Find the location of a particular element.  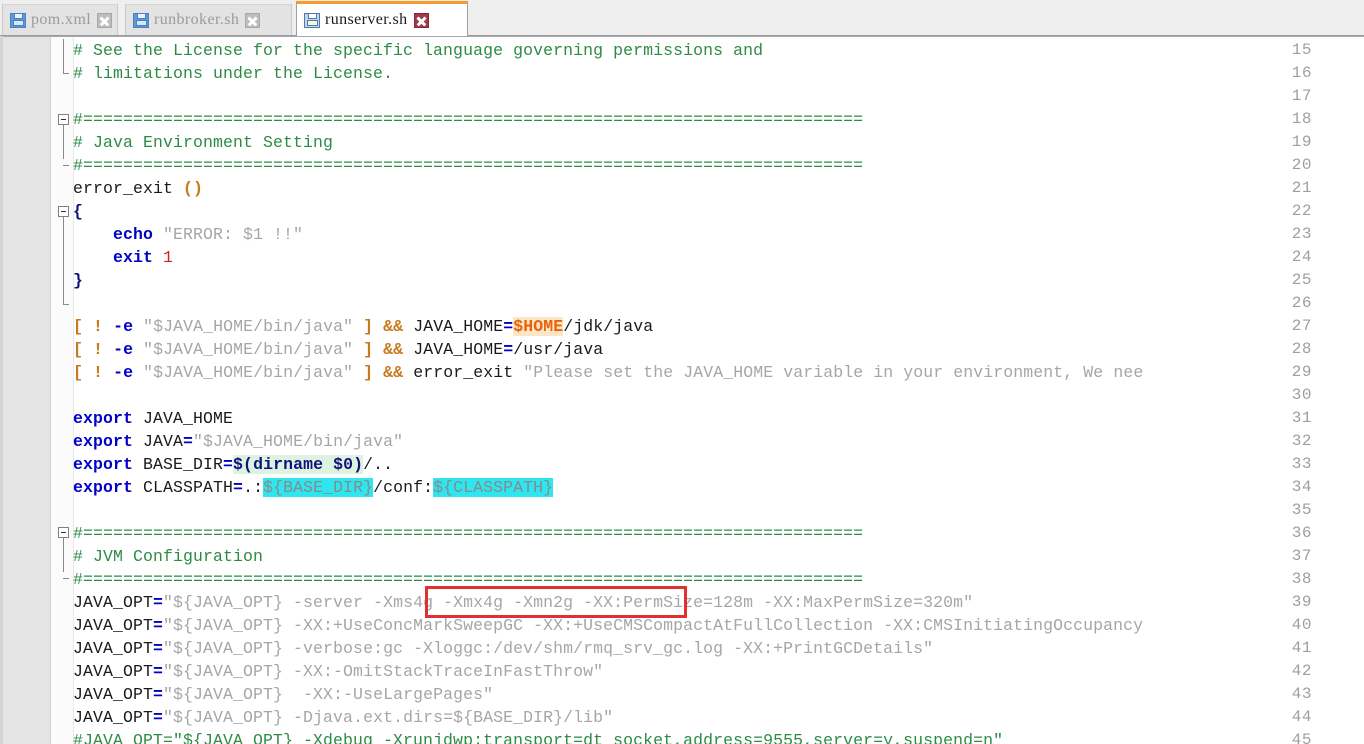

line-number: 20 is located at coordinates (1301, 165).